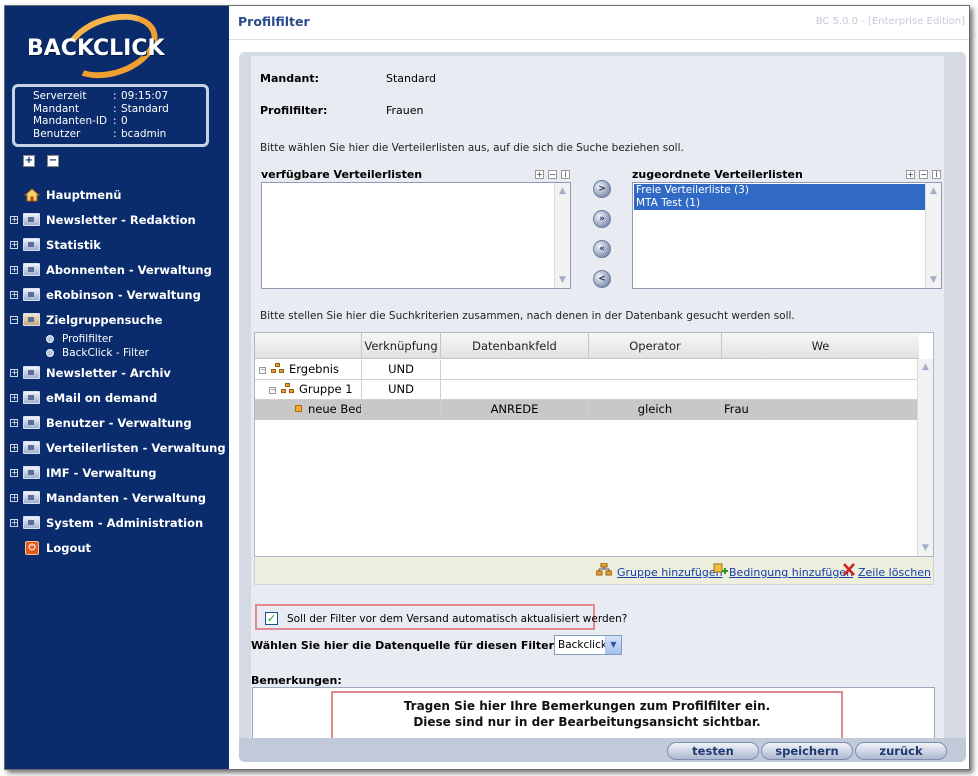 The width and height of the screenshot is (978, 776). I want to click on grid-header: Verknüpfung Datenbankfeld Operator We, so click(587, 346).